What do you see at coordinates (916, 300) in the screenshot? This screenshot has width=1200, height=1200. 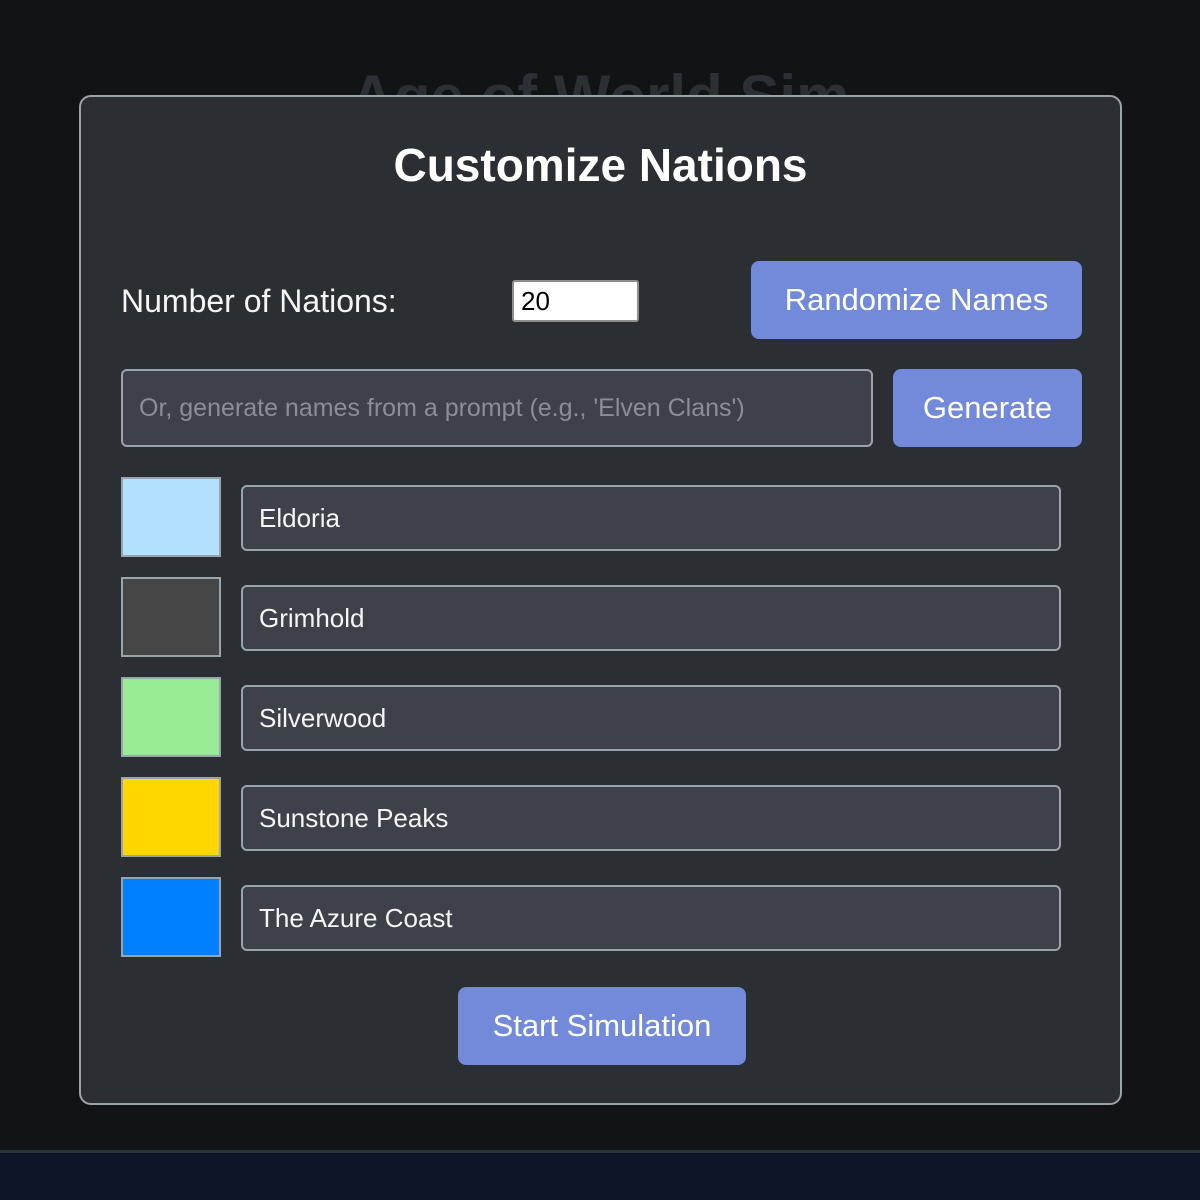 I see `randomize-names-button: Randomize Names` at bounding box center [916, 300].